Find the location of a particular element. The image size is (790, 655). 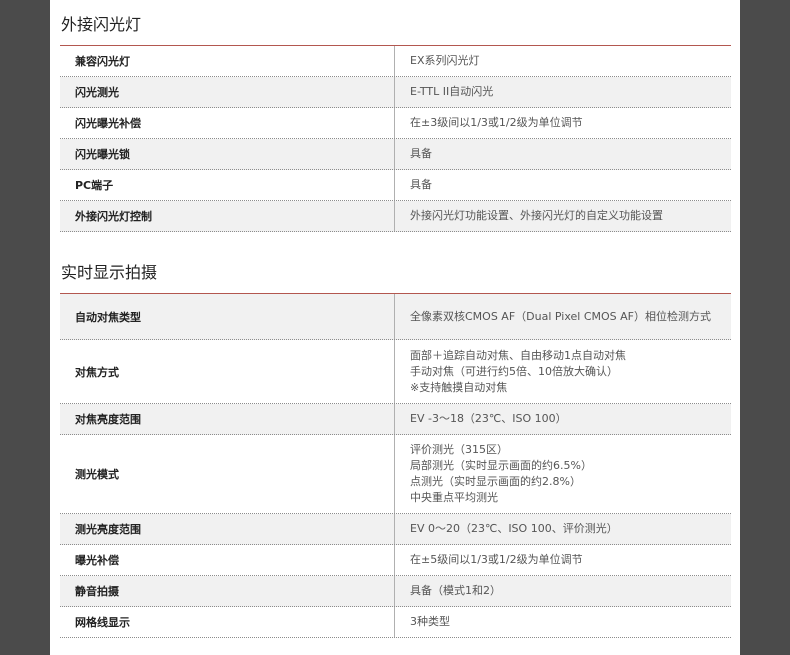

spec-value-line: 在±5级间以1/3或1/2级为单位调节 is located at coordinates (496, 559).